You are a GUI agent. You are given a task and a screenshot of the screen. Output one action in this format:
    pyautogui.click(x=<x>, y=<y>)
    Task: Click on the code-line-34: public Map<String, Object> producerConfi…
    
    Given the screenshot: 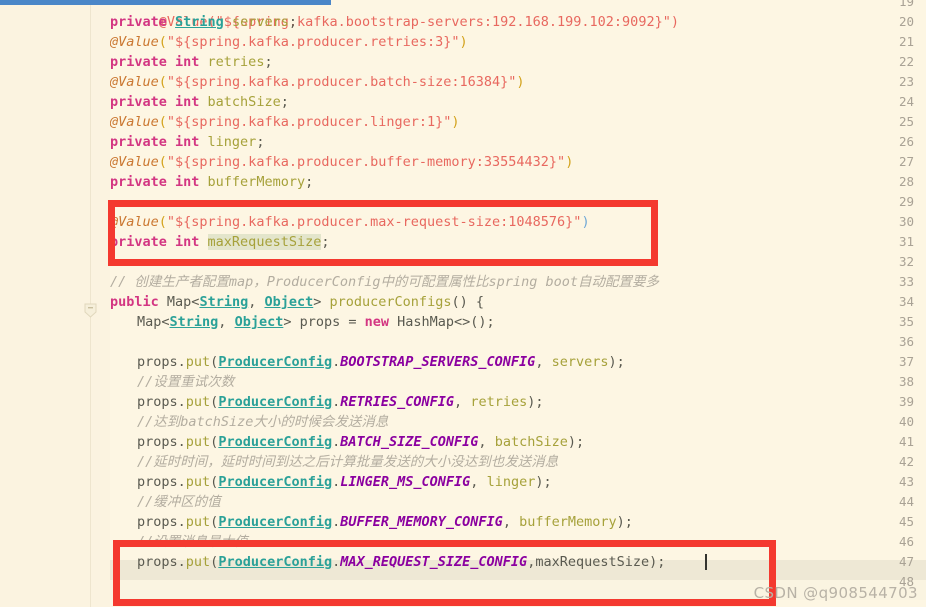 What is the action you would take?
    pyautogui.click(x=297, y=302)
    